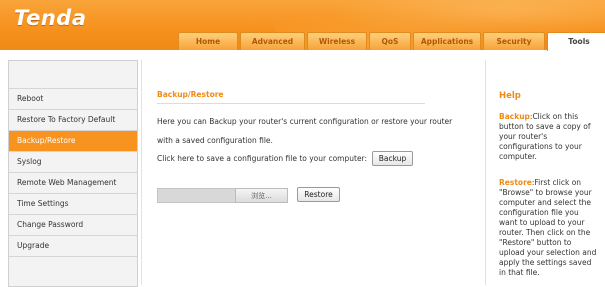 The width and height of the screenshot is (605, 287). I want to click on backup-button: Backup, so click(392, 158).